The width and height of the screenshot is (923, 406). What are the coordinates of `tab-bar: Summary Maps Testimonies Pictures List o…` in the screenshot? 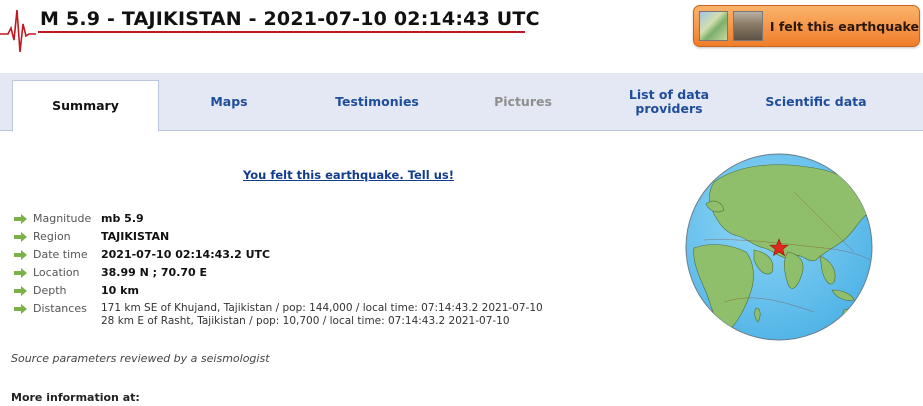 It's located at (461, 102).